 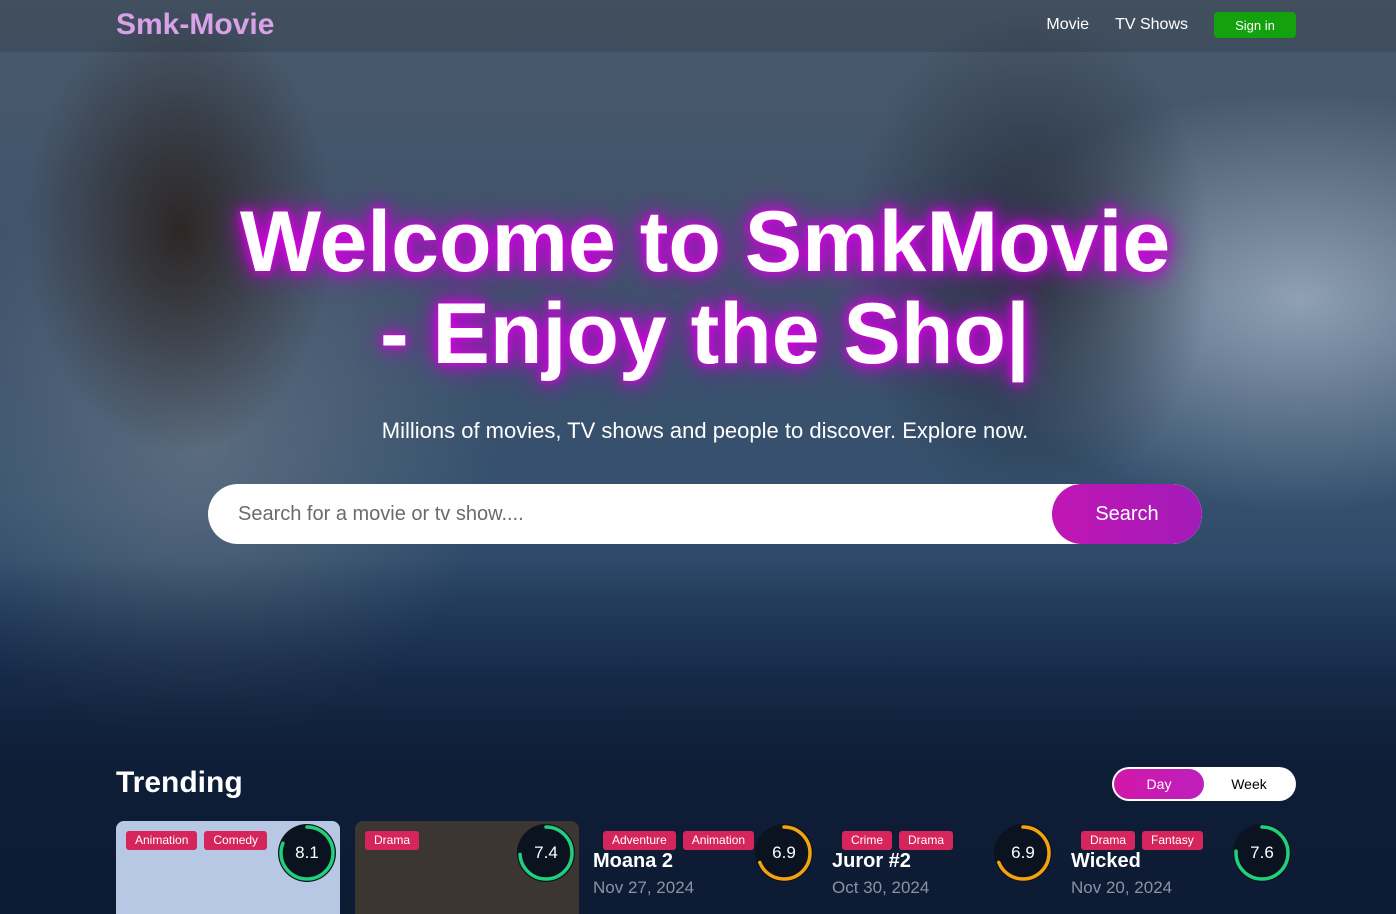 I want to click on rating-circle: 7.4, so click(x=546, y=853).